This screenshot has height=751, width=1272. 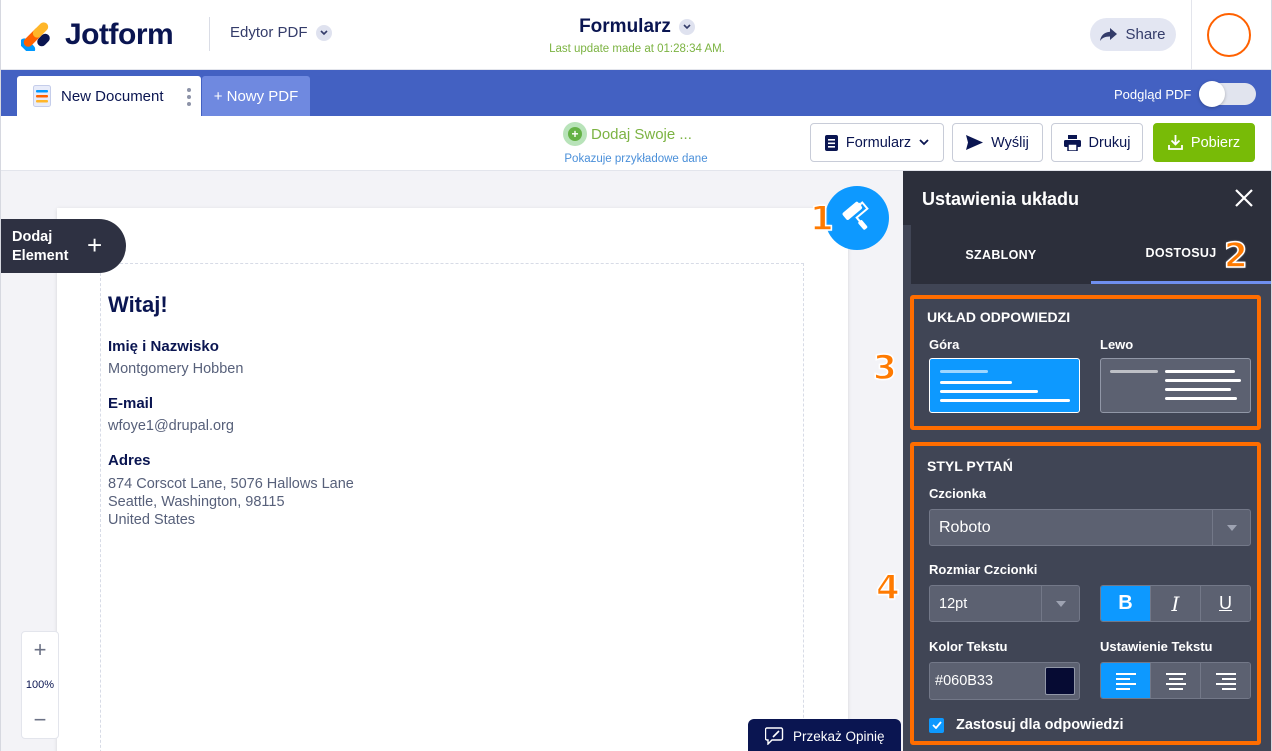 What do you see at coordinates (1227, 94) in the screenshot?
I see `pdf-preview-toggle` at bounding box center [1227, 94].